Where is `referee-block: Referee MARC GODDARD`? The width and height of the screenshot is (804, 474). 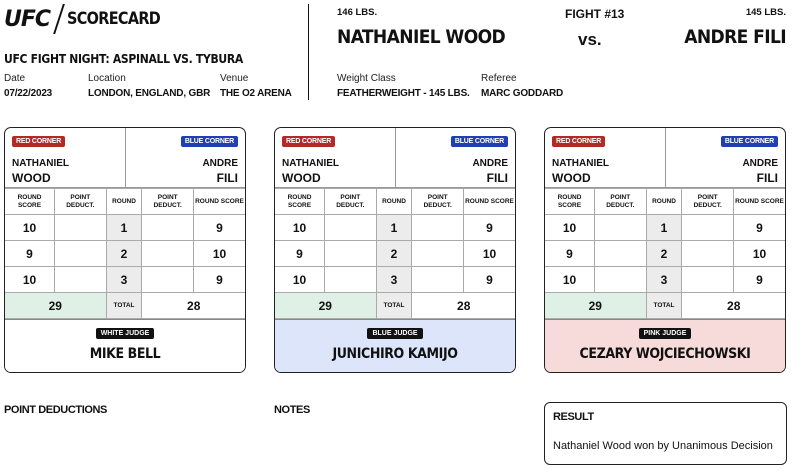 referee-block: Referee MARC GODDARD is located at coordinates (522, 86).